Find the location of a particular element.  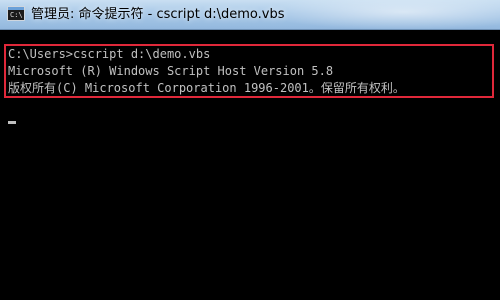

cmd-icon: C:\ is located at coordinates (16, 13).